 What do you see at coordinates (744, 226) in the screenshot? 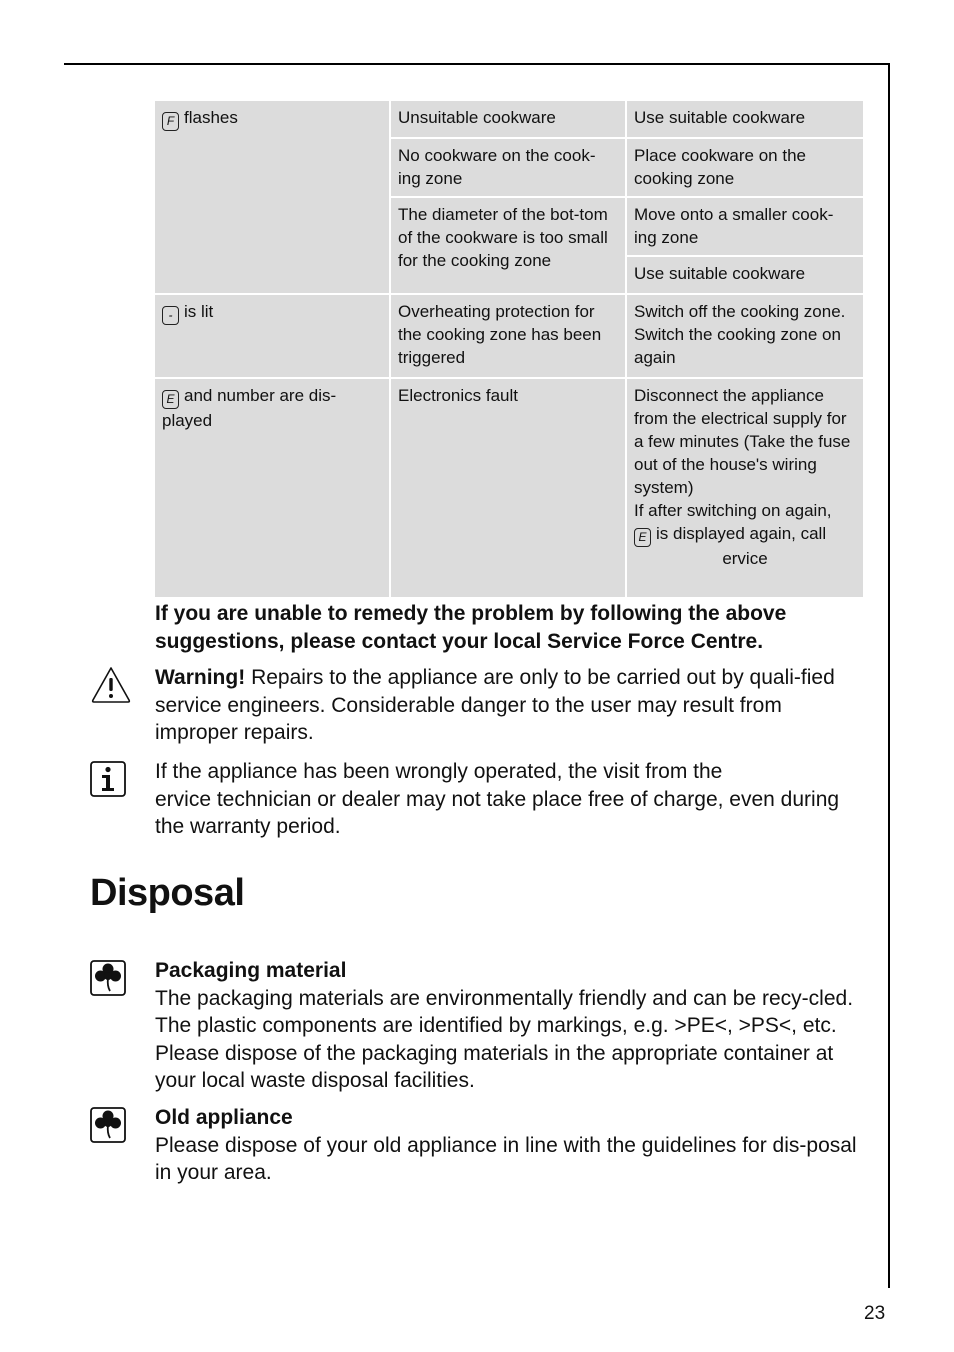
I see `remedy-cell: Move onto a smaller cook-ing zone` at bounding box center [744, 226].